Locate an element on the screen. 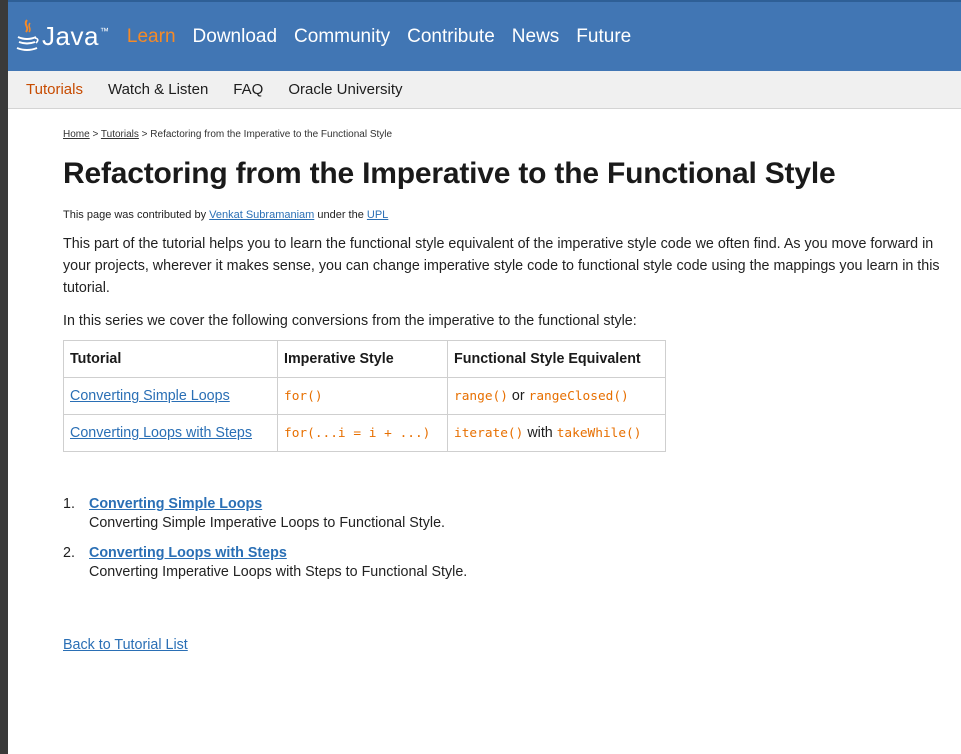 This screenshot has height=754, width=961. breadcrumb-home-link: Home is located at coordinates (76, 134).